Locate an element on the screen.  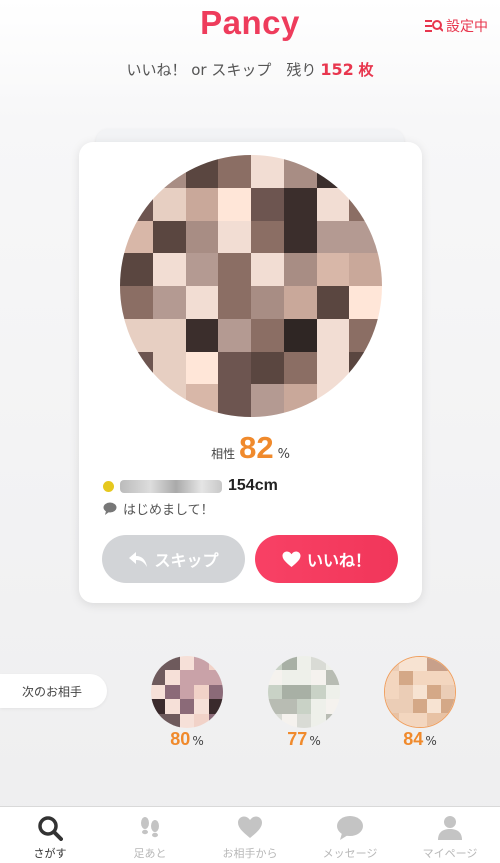
candidate-compat: 80% is located at coordinates (187, 739).